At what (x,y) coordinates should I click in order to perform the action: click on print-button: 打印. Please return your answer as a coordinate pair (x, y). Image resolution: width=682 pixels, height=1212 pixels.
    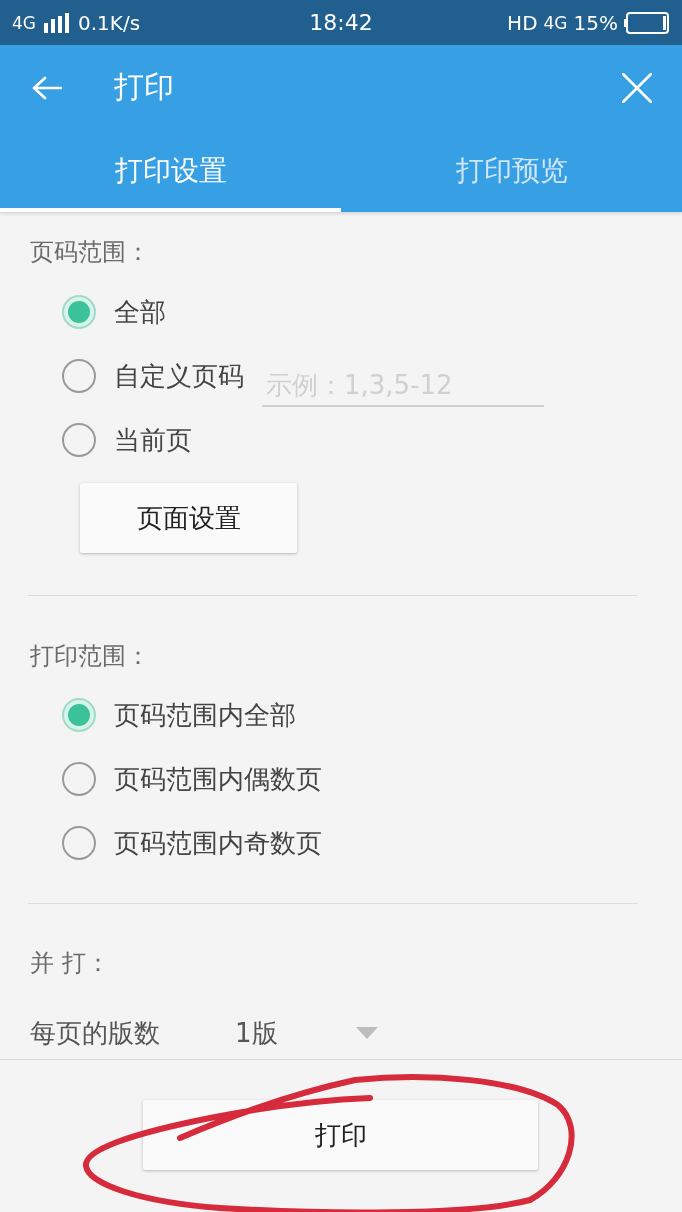
    Looking at the image, I should click on (340, 1135).